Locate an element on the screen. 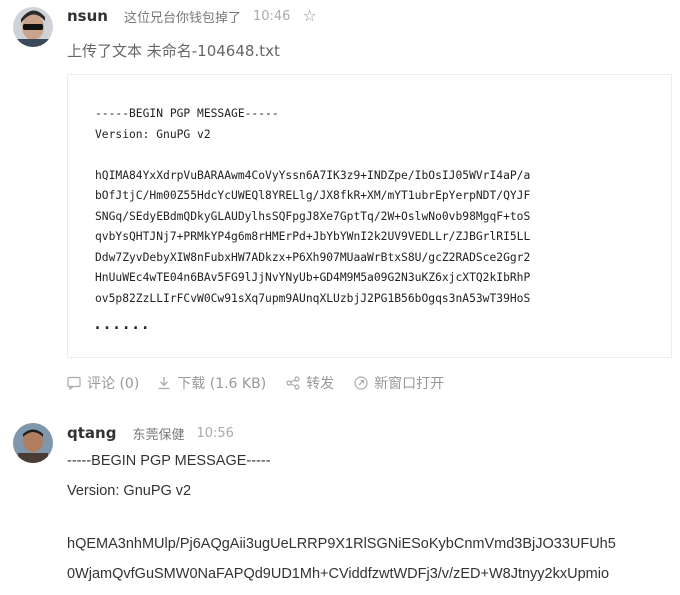 Image resolution: width=680 pixels, height=595 pixels. post-meta: qtang 东莞保健 10:56 is located at coordinates (150, 433).